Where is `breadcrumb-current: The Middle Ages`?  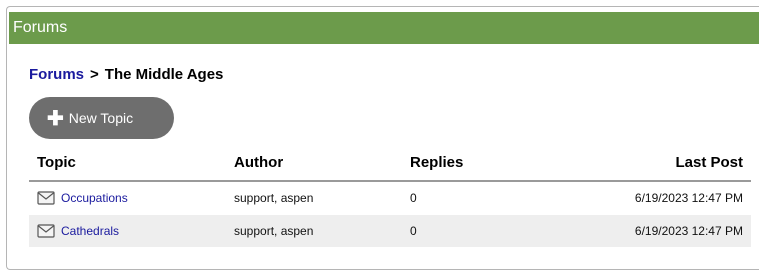 breadcrumb-current: The Middle Ages is located at coordinates (164, 74).